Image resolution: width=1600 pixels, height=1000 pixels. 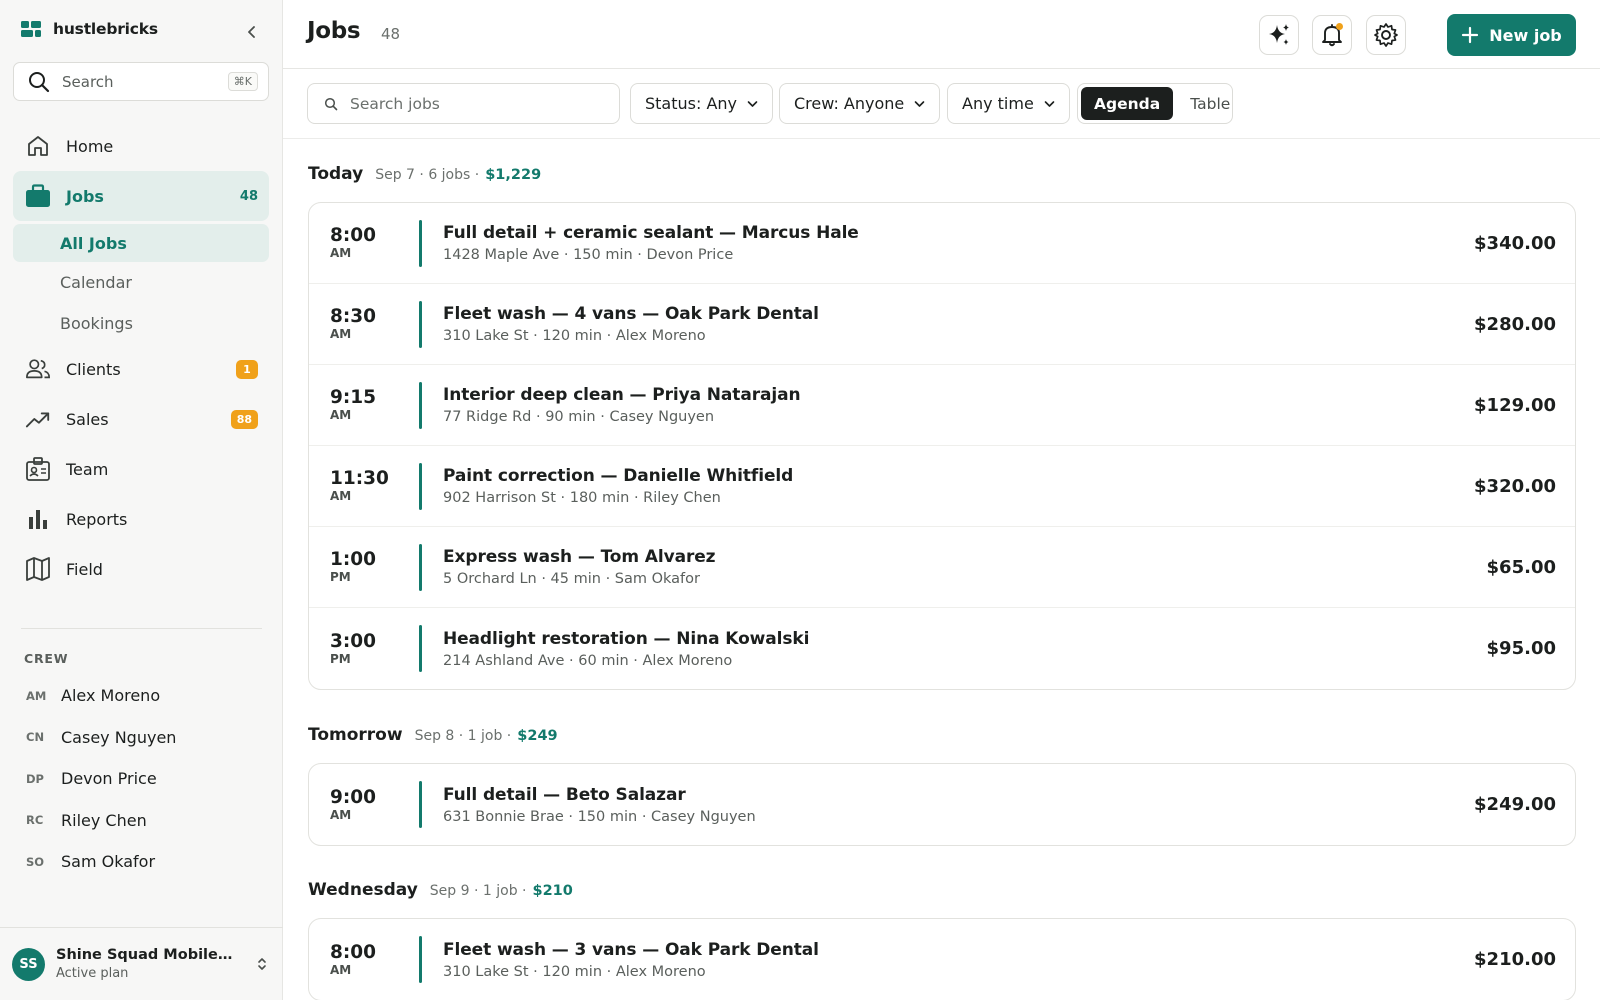 What do you see at coordinates (1515, 959) in the screenshot?
I see `job-amount: $210.00` at bounding box center [1515, 959].